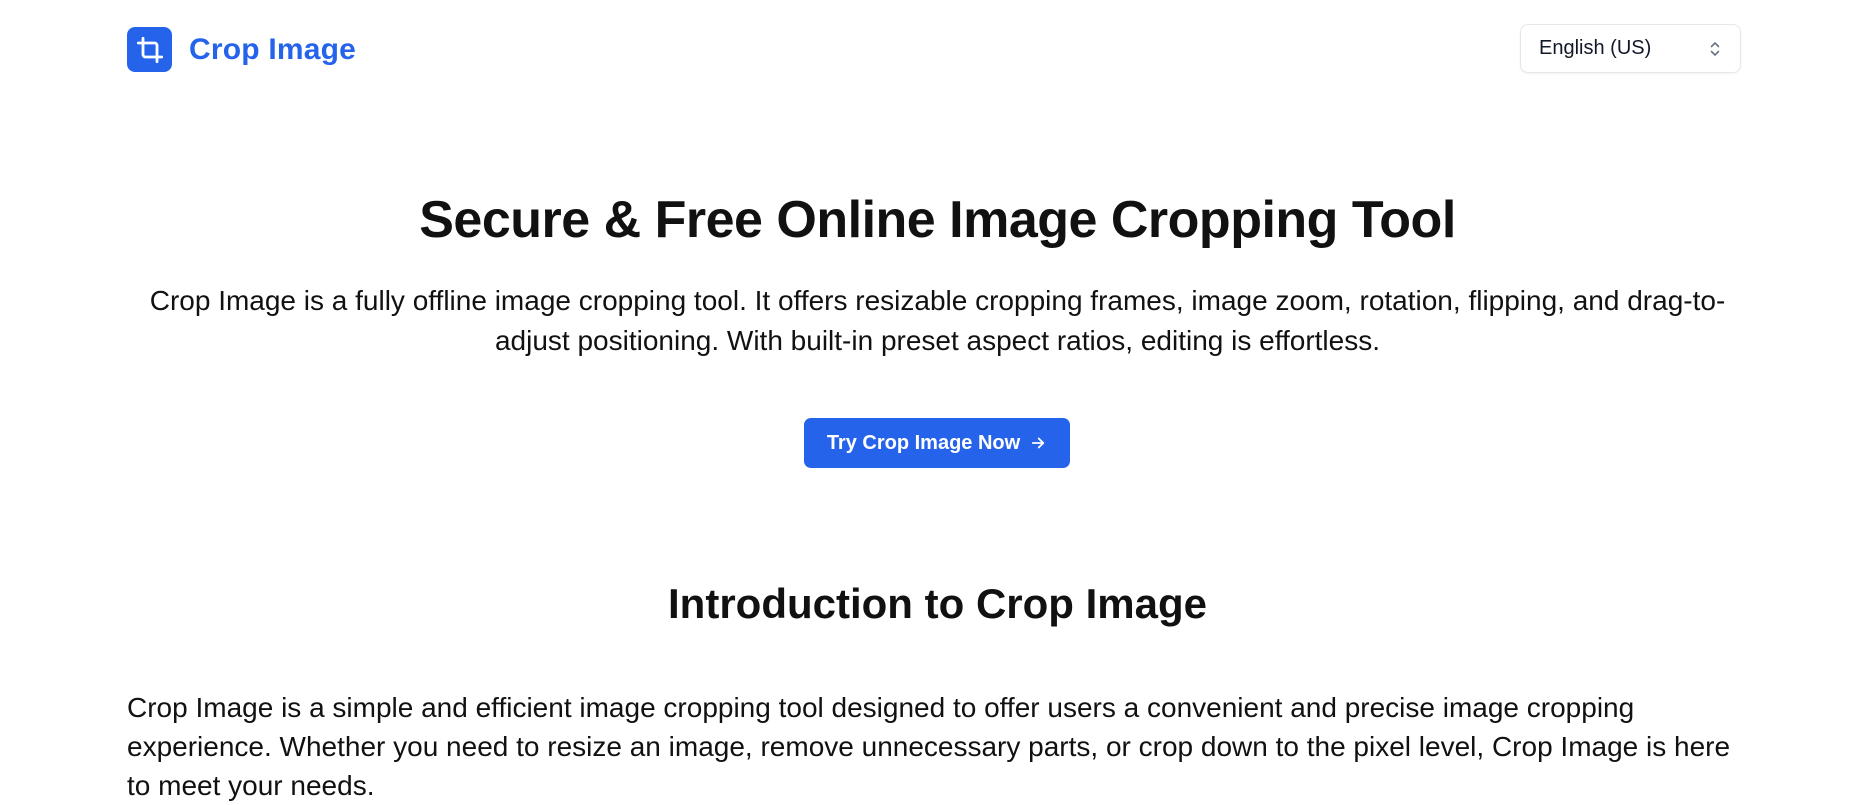 The height and width of the screenshot is (805, 1875). What do you see at coordinates (937, 50) in the screenshot?
I see `site-header: Crop Image English (US)` at bounding box center [937, 50].